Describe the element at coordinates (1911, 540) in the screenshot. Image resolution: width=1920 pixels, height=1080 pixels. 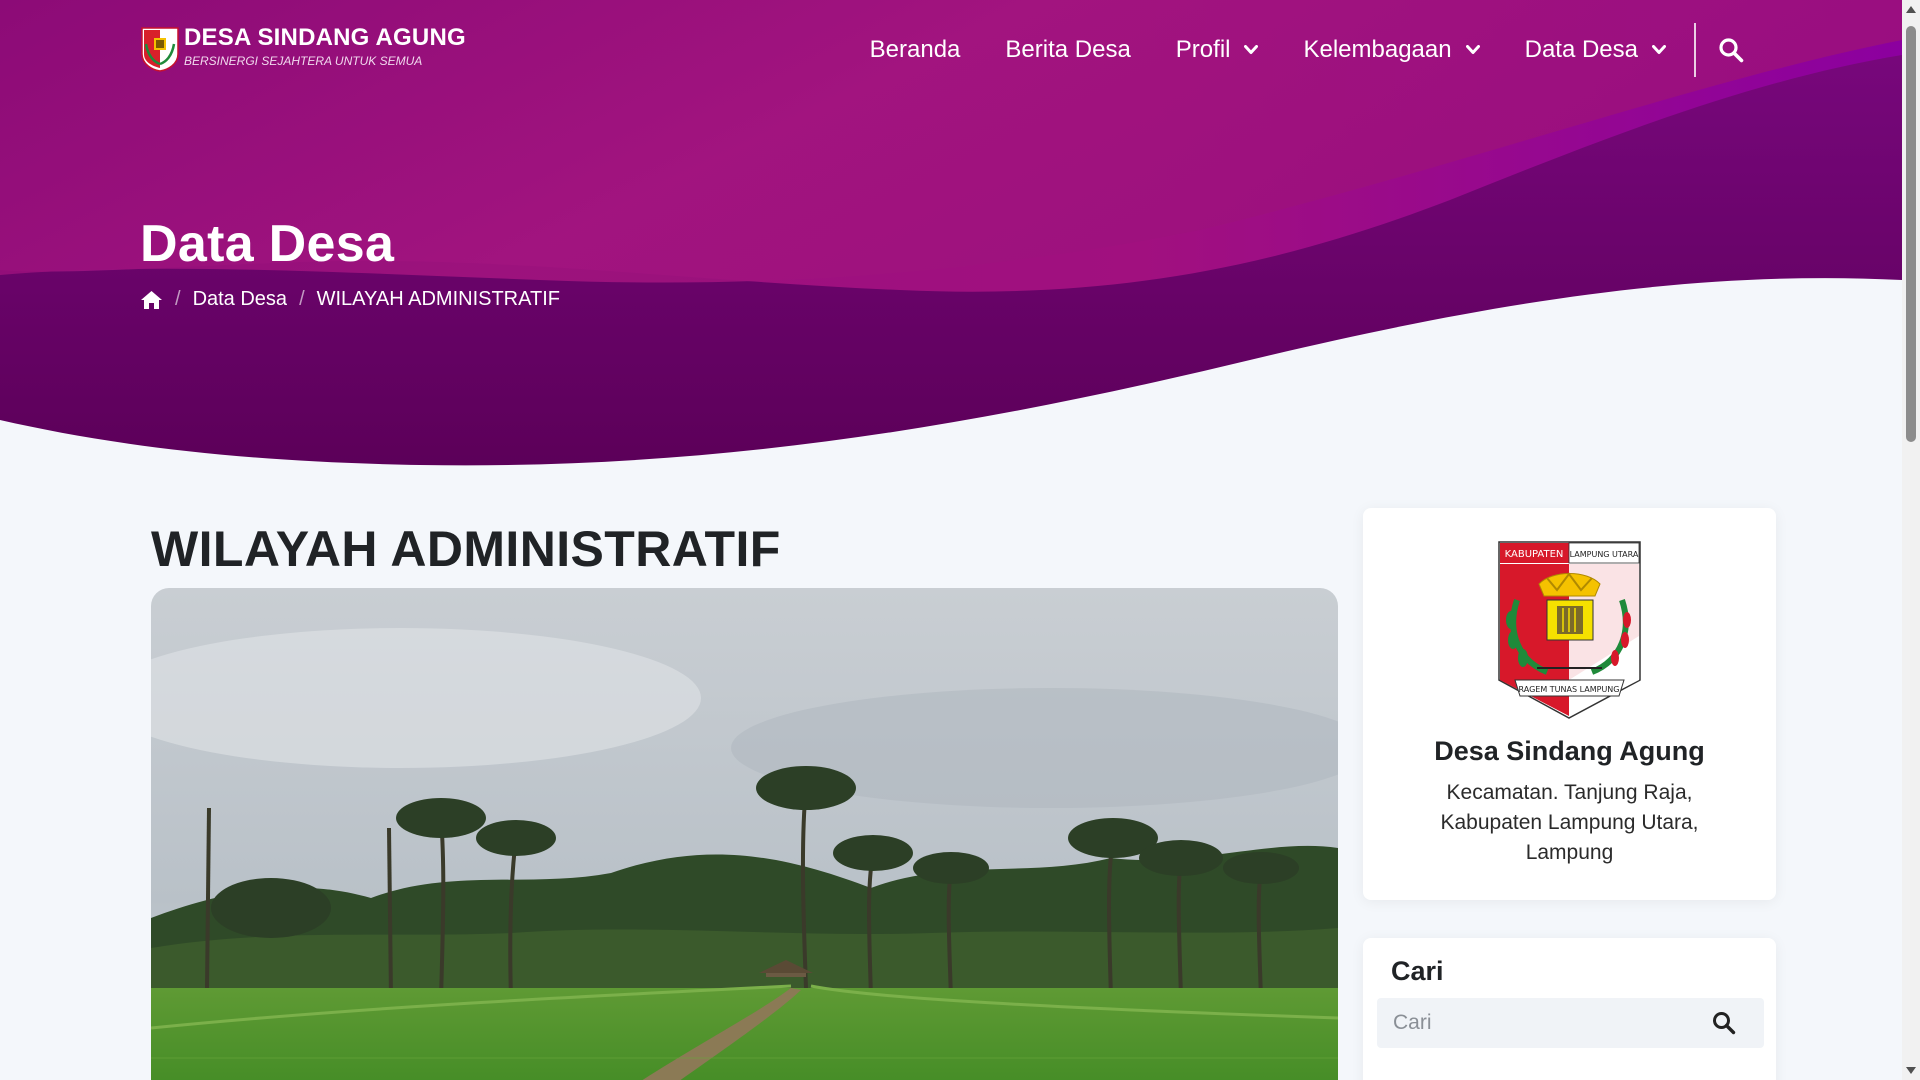
I see `page-scrollbar` at that location.